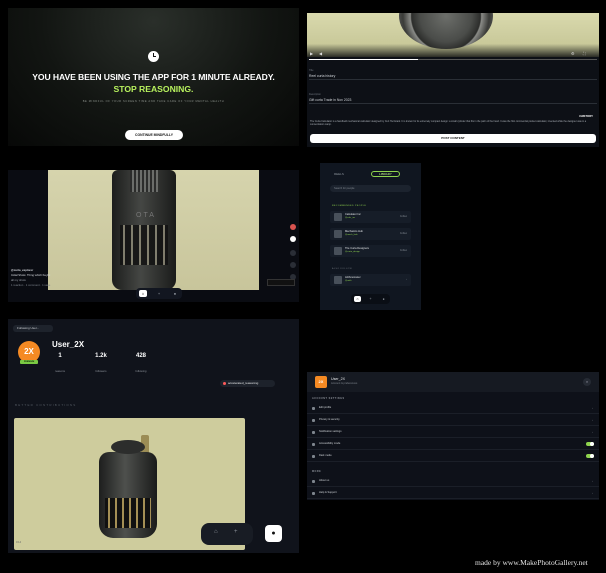 Image resolution: width=606 pixels, height=573 pixels. I want to click on bottom-nav: ⌂ +, so click(227, 534).